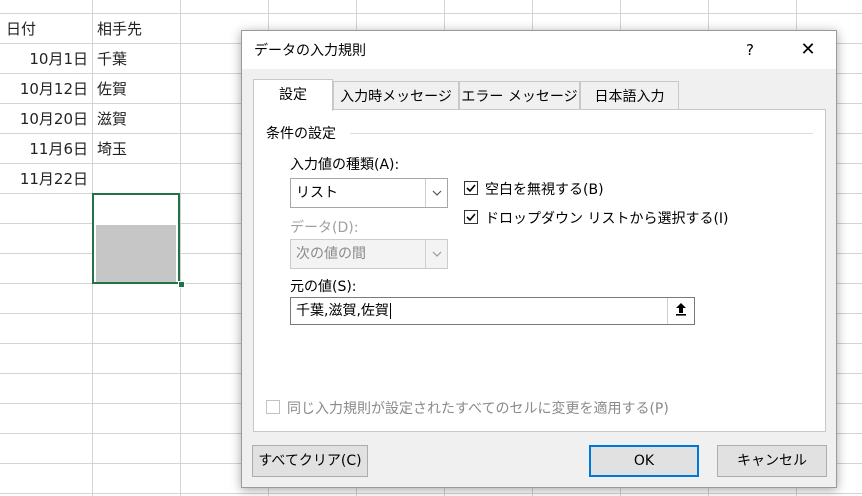  I want to click on apply-all-checkbox, so click(273, 407).